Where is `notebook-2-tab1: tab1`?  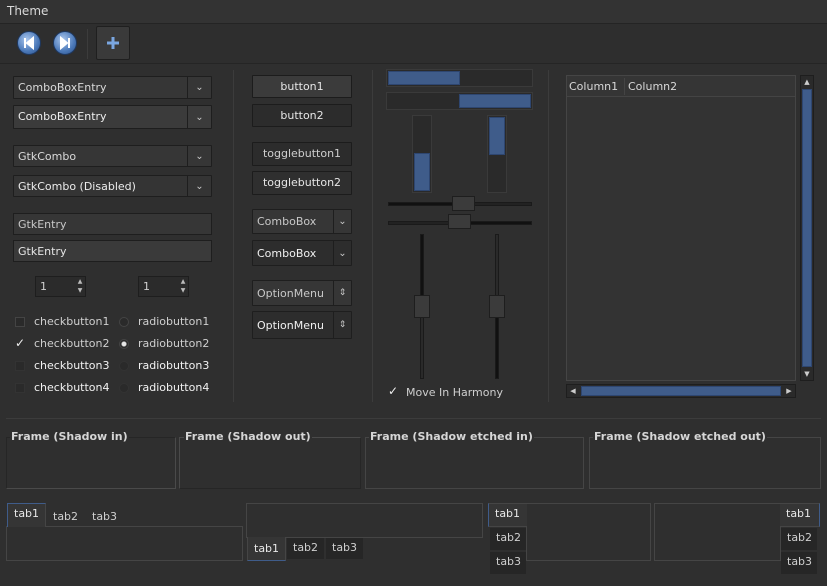 notebook-2-tab1: tab1 is located at coordinates (267, 549).